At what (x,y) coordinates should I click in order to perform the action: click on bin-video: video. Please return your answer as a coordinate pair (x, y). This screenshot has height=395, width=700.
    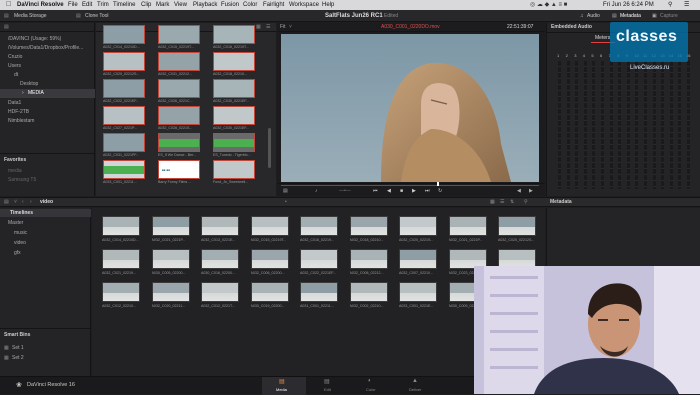
    Looking at the image, I should click on (20, 243).